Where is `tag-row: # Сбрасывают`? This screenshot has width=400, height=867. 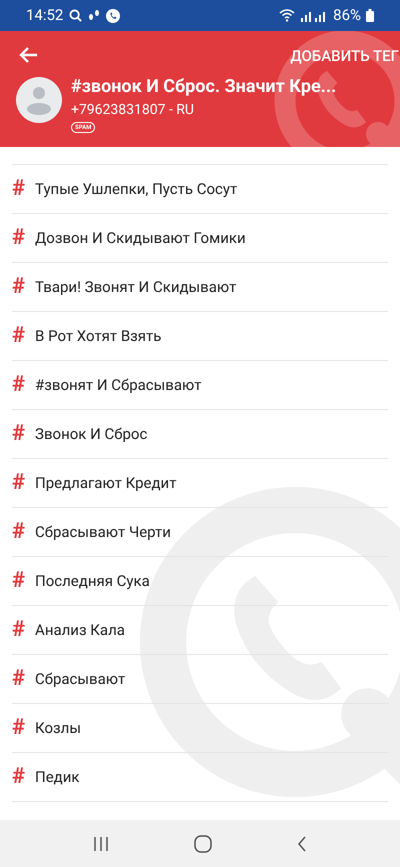
tag-row: # Сбрасывают is located at coordinates (200, 679).